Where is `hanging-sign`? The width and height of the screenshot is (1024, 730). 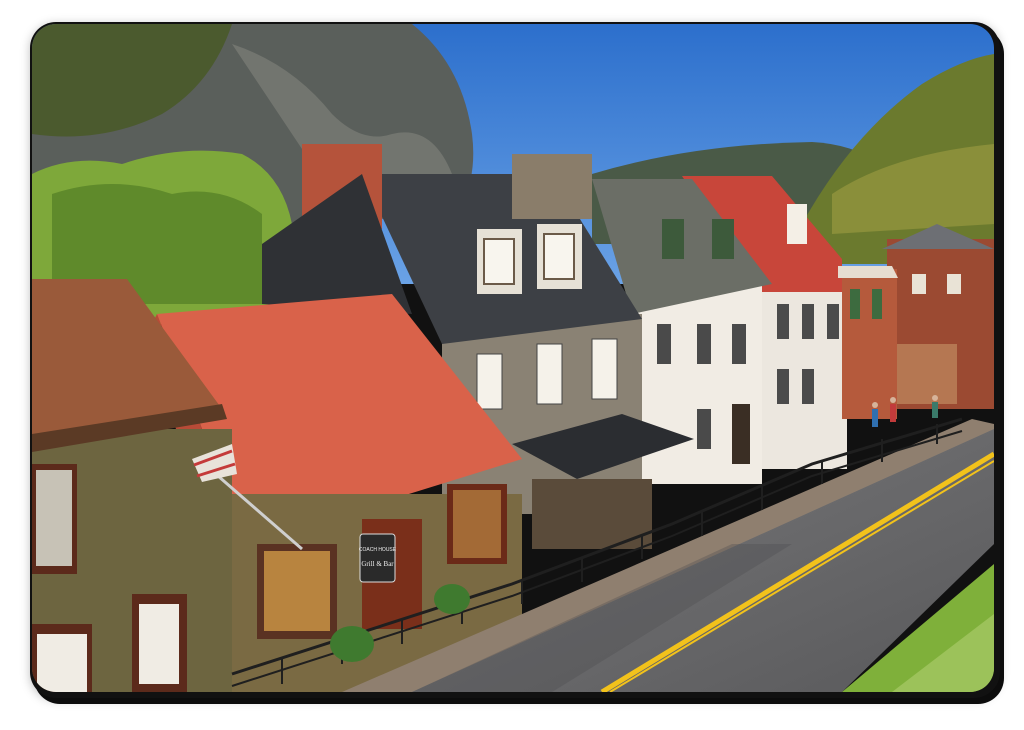
hanging-sign is located at coordinates (377, 558).